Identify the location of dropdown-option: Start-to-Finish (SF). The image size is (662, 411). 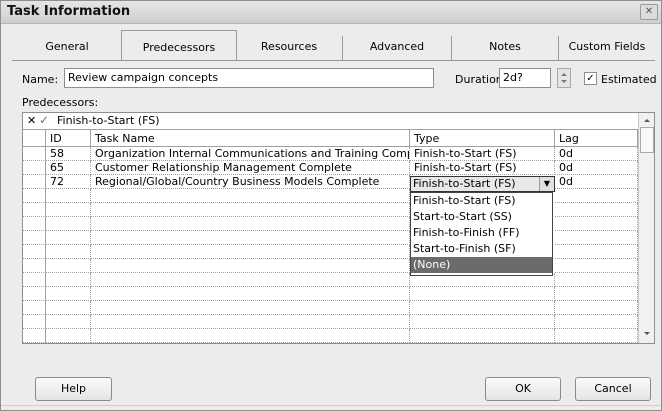
(481, 249).